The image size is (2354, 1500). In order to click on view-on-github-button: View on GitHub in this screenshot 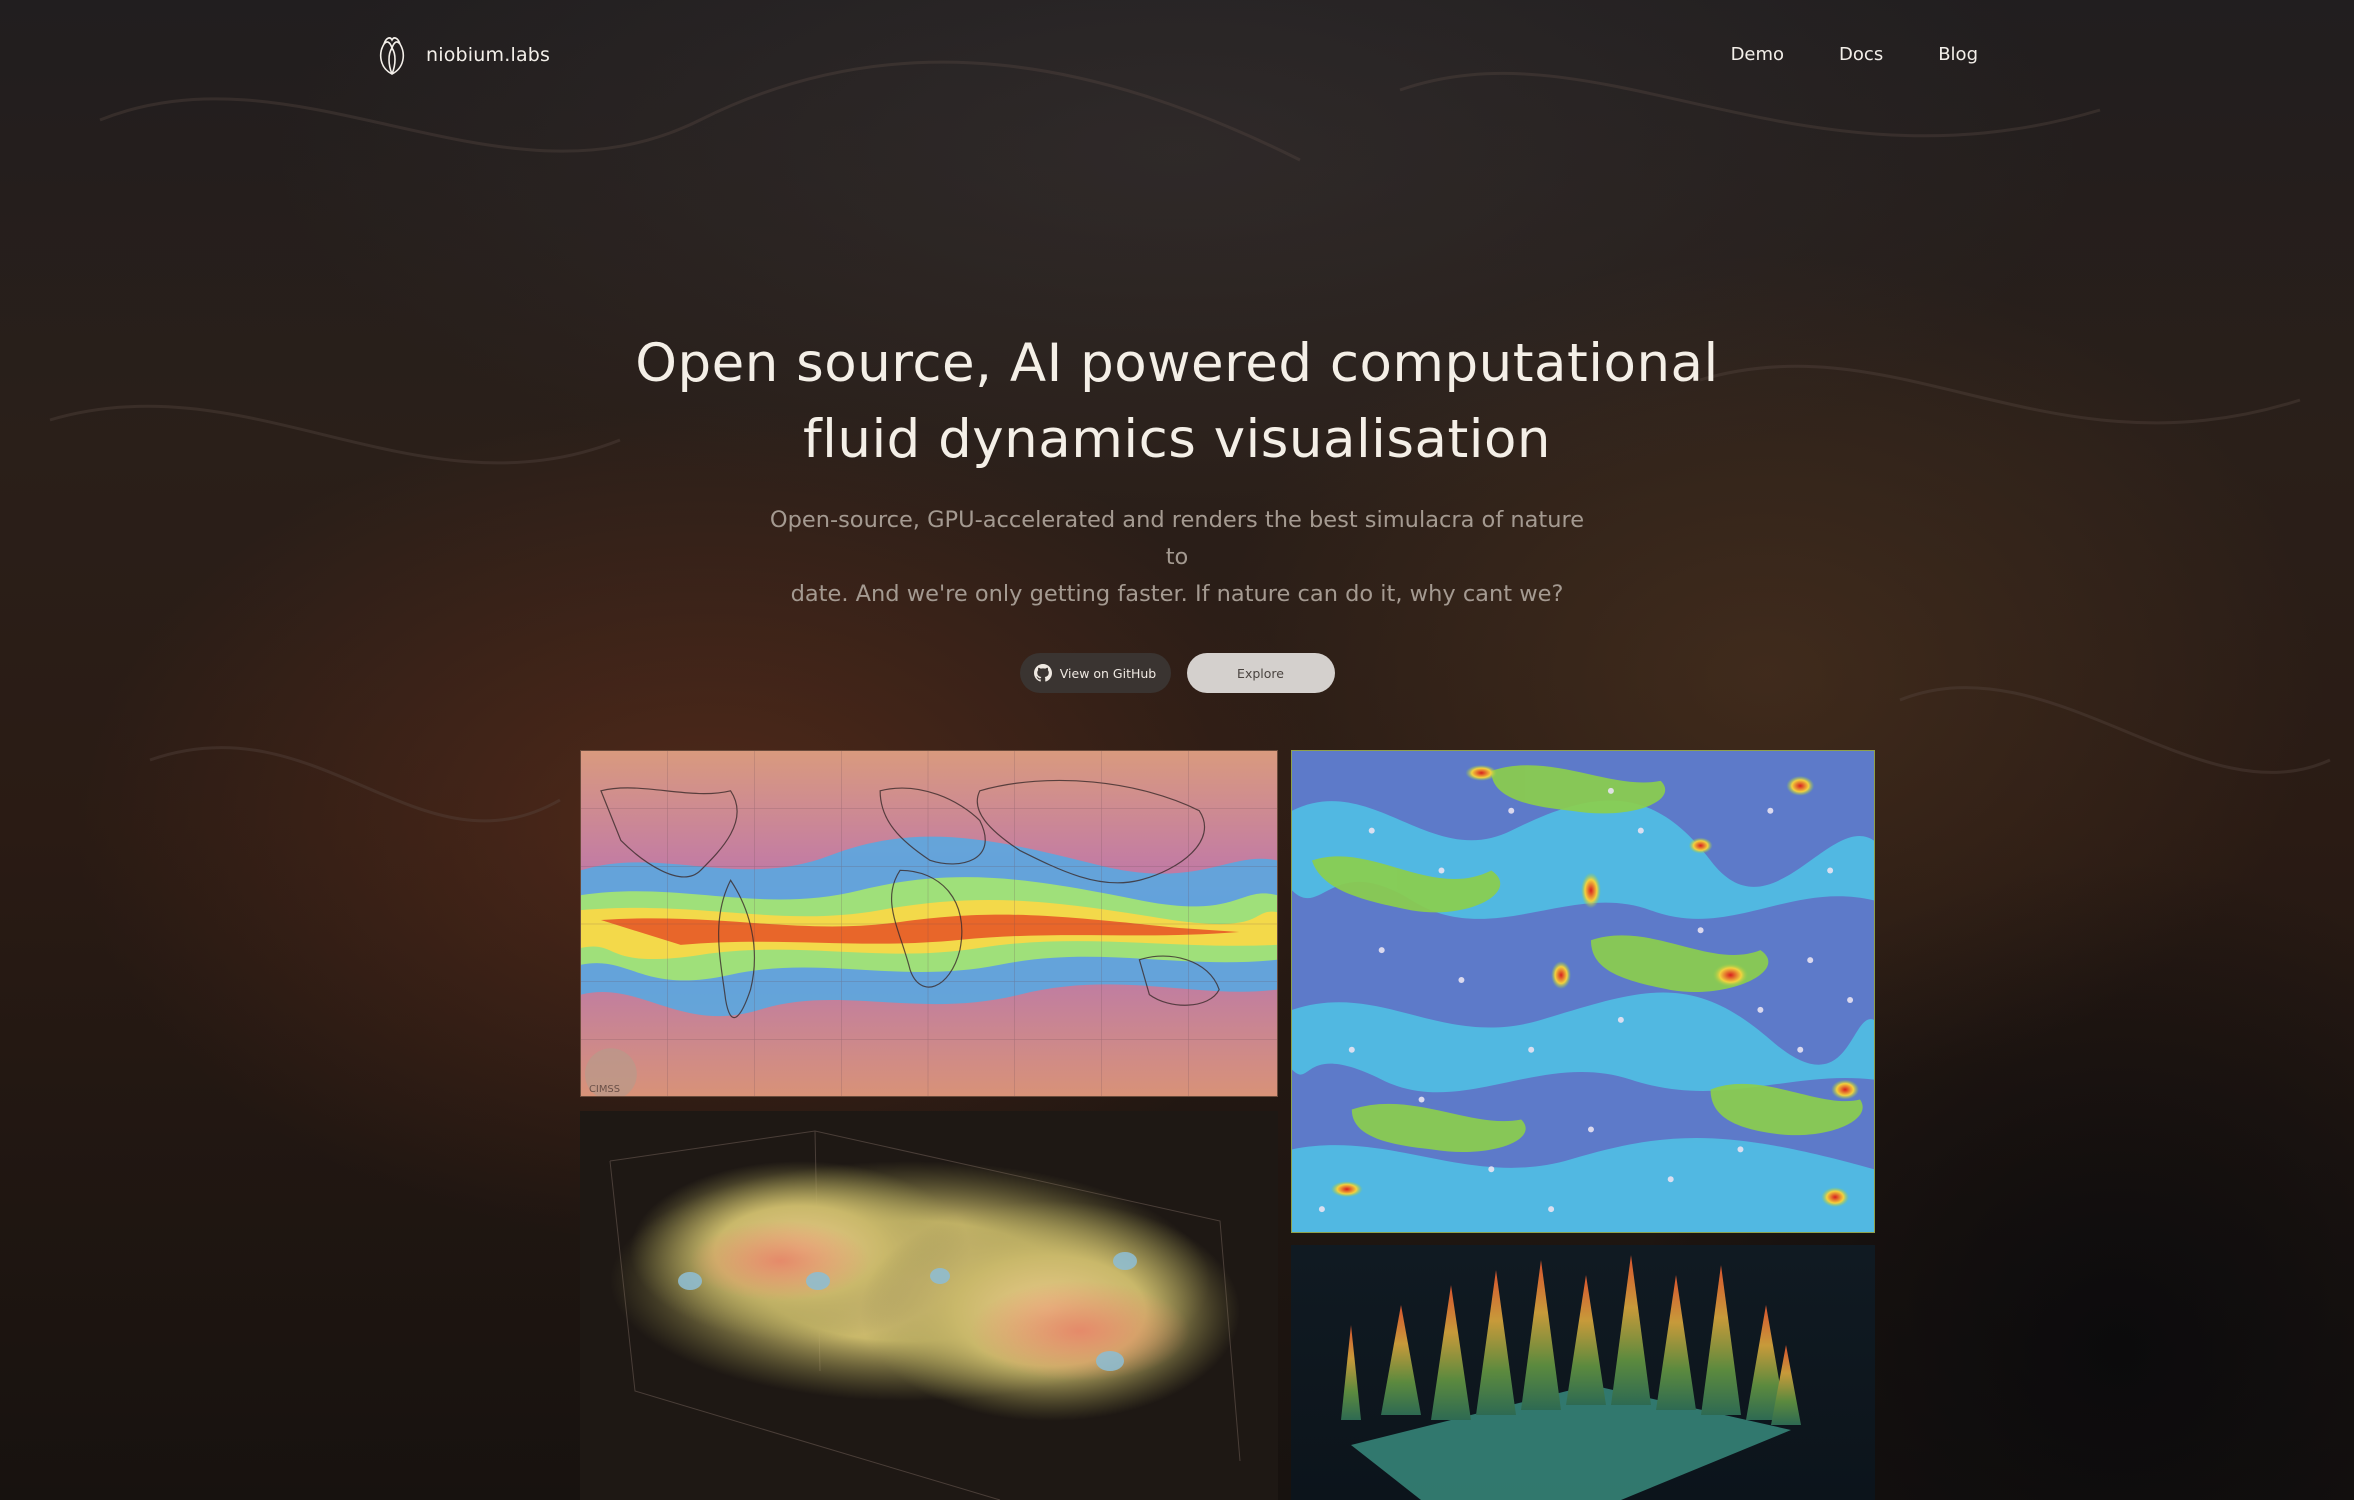, I will do `click(1095, 673)`.